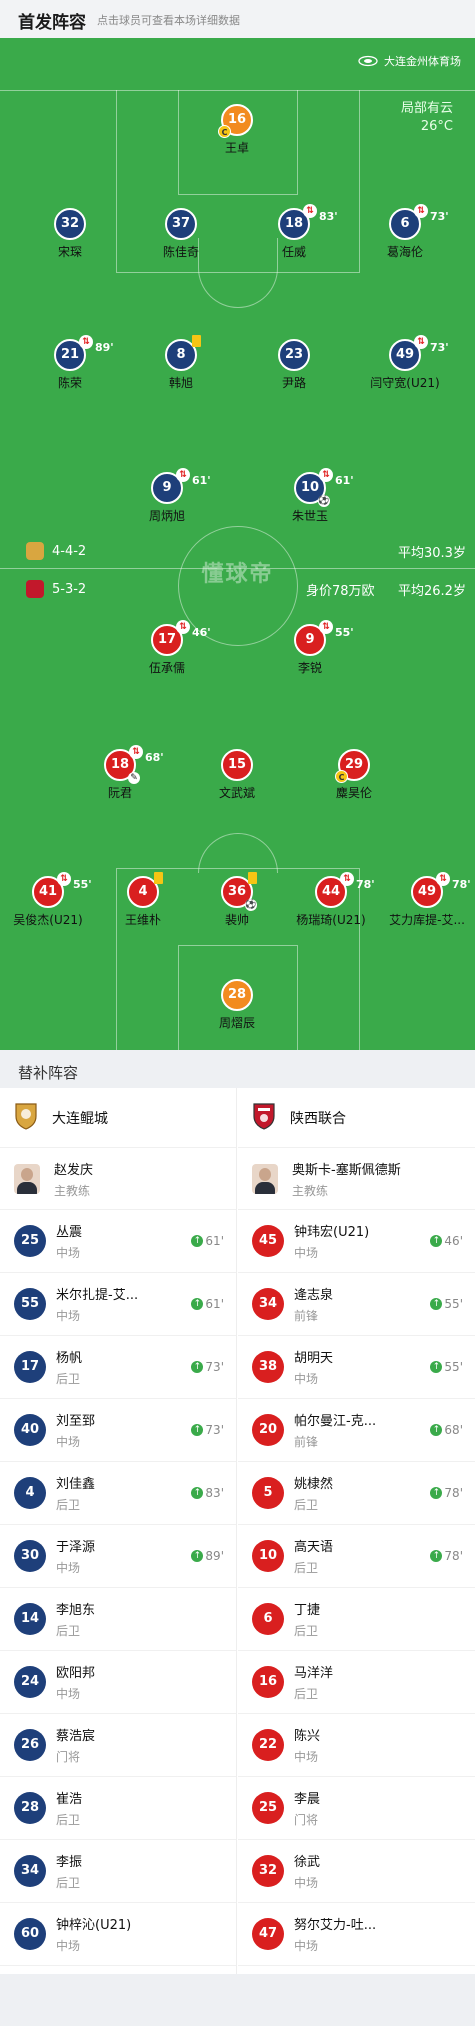 This screenshot has width=475, height=2026. I want to click on jersey-number: 4, so click(30, 1493).